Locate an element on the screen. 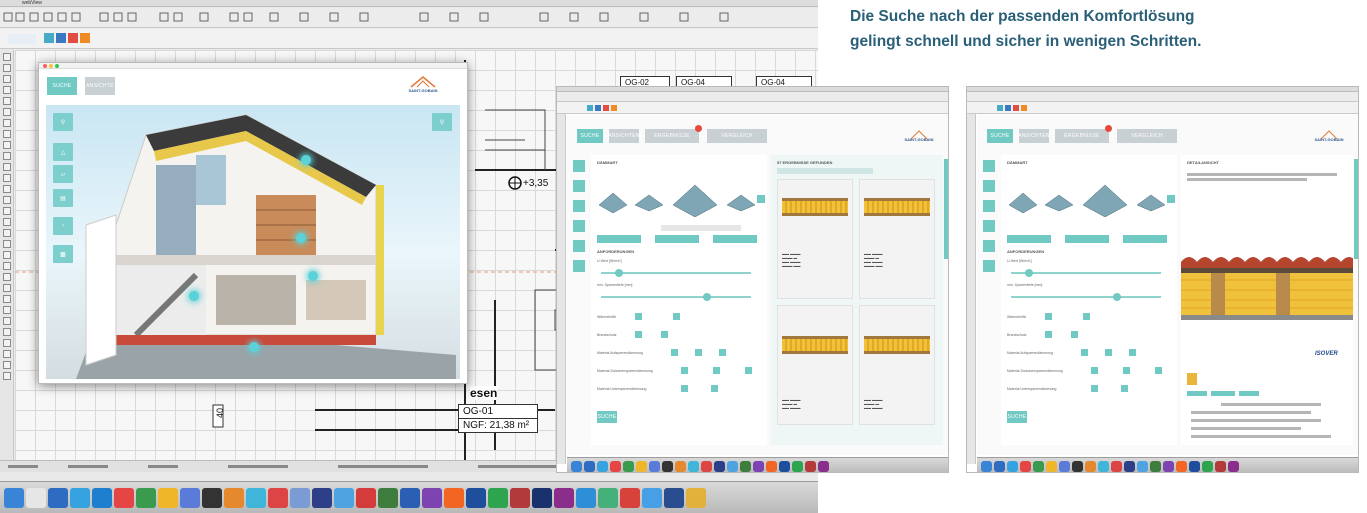 The width and height of the screenshot is (1367, 513). hotspot-wall-upper is located at coordinates (301, 238).